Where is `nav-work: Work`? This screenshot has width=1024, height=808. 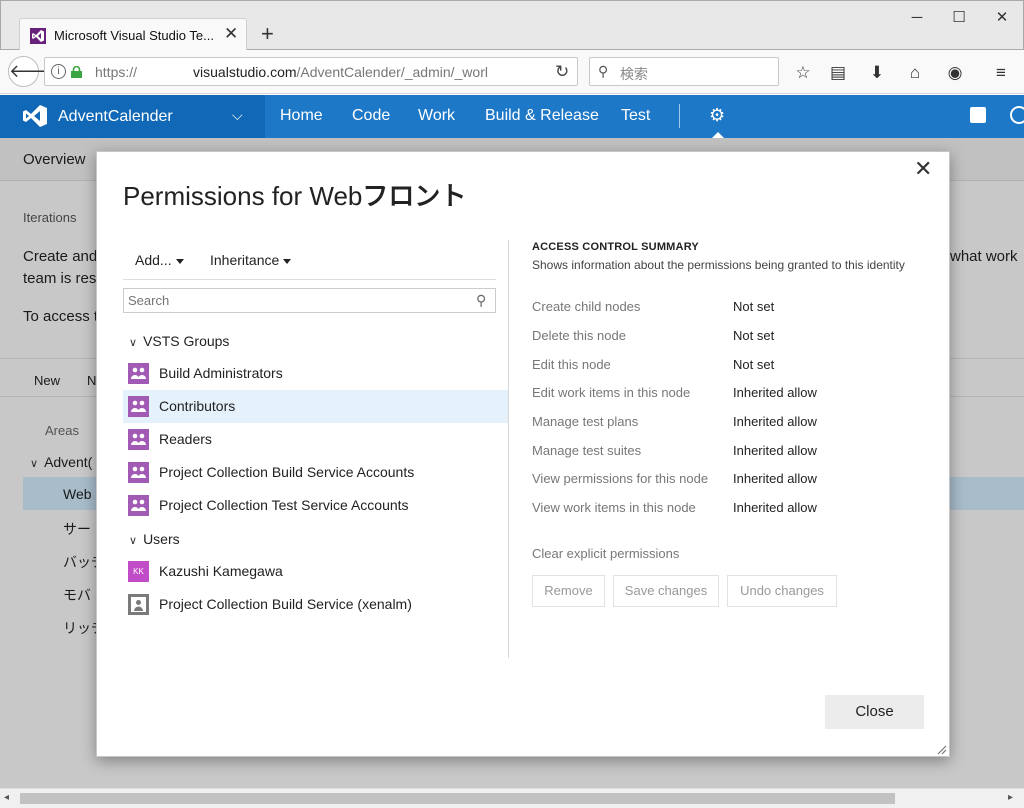 nav-work: Work is located at coordinates (436, 116).